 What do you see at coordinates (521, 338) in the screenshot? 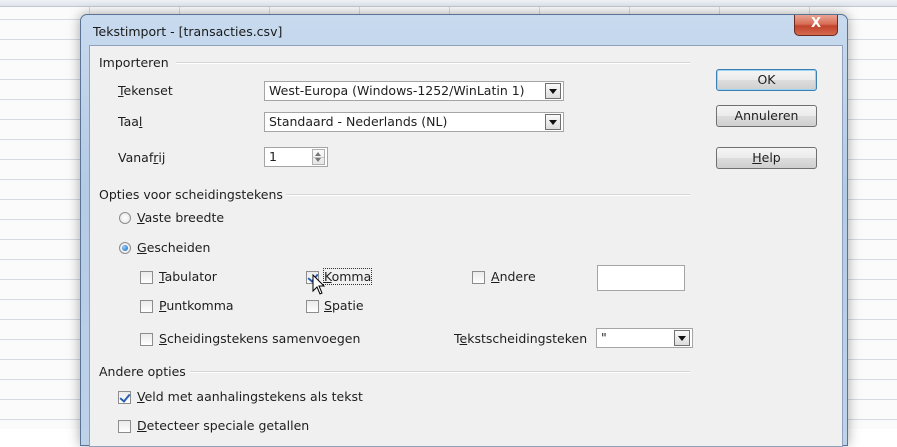
I see `tekstscheiding-label: Tekstscheidingsteken` at bounding box center [521, 338].